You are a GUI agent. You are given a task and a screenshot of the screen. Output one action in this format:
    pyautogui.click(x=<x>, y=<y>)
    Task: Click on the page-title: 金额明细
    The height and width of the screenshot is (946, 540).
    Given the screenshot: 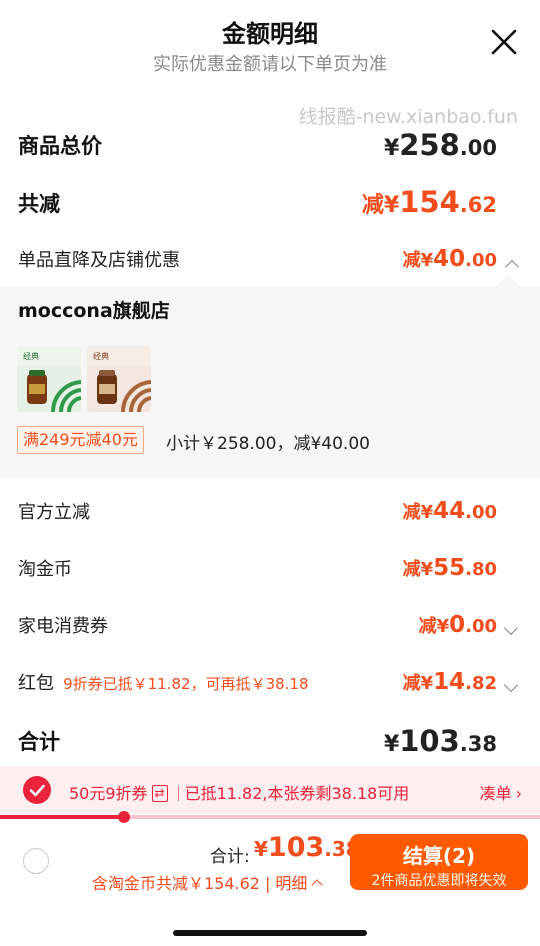 What is the action you would take?
    pyautogui.click(x=270, y=34)
    